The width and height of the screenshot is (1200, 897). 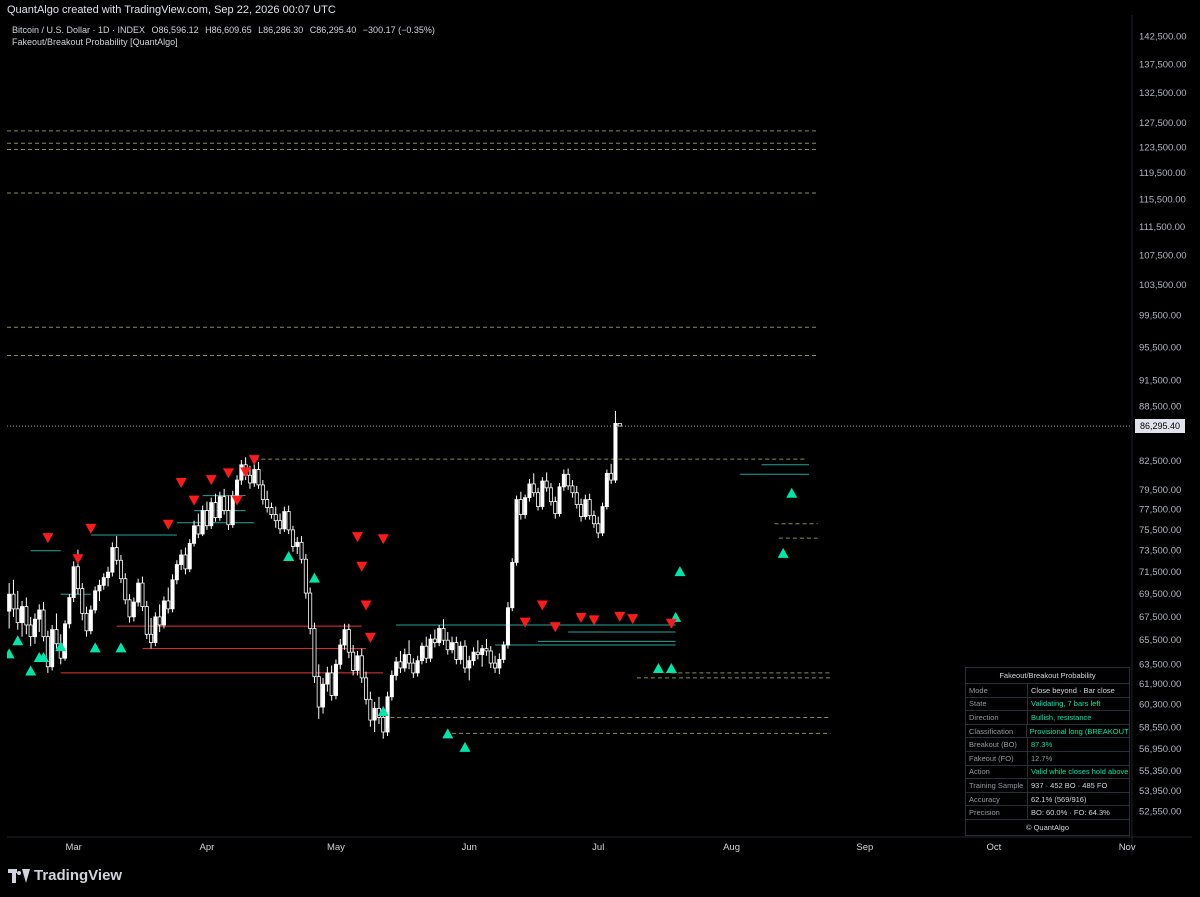 I want to click on y-tick-label: 52,550.00, so click(x=1160, y=811).